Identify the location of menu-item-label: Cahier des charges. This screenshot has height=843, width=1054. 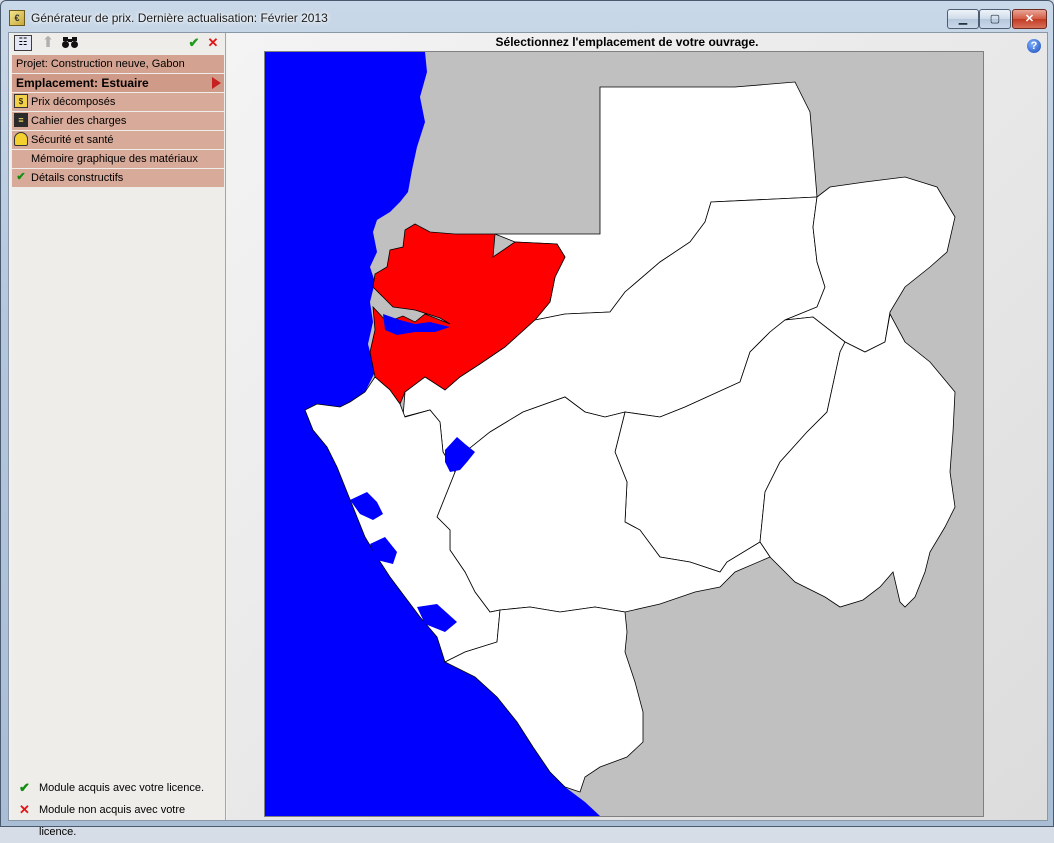
(79, 121).